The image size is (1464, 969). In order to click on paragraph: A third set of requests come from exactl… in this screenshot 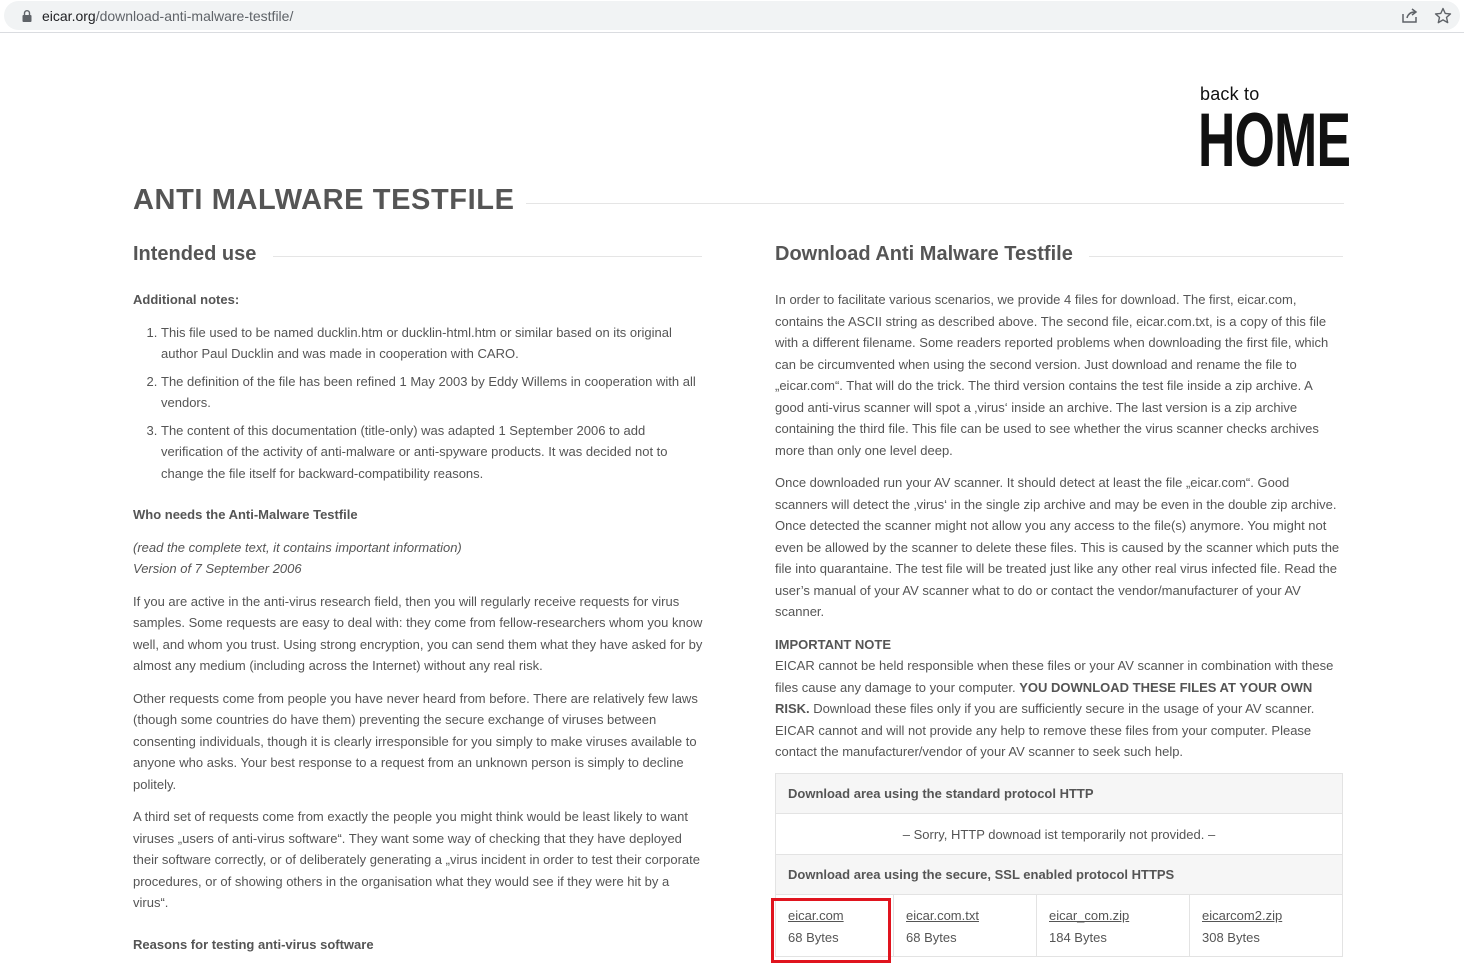, I will do `click(416, 859)`.